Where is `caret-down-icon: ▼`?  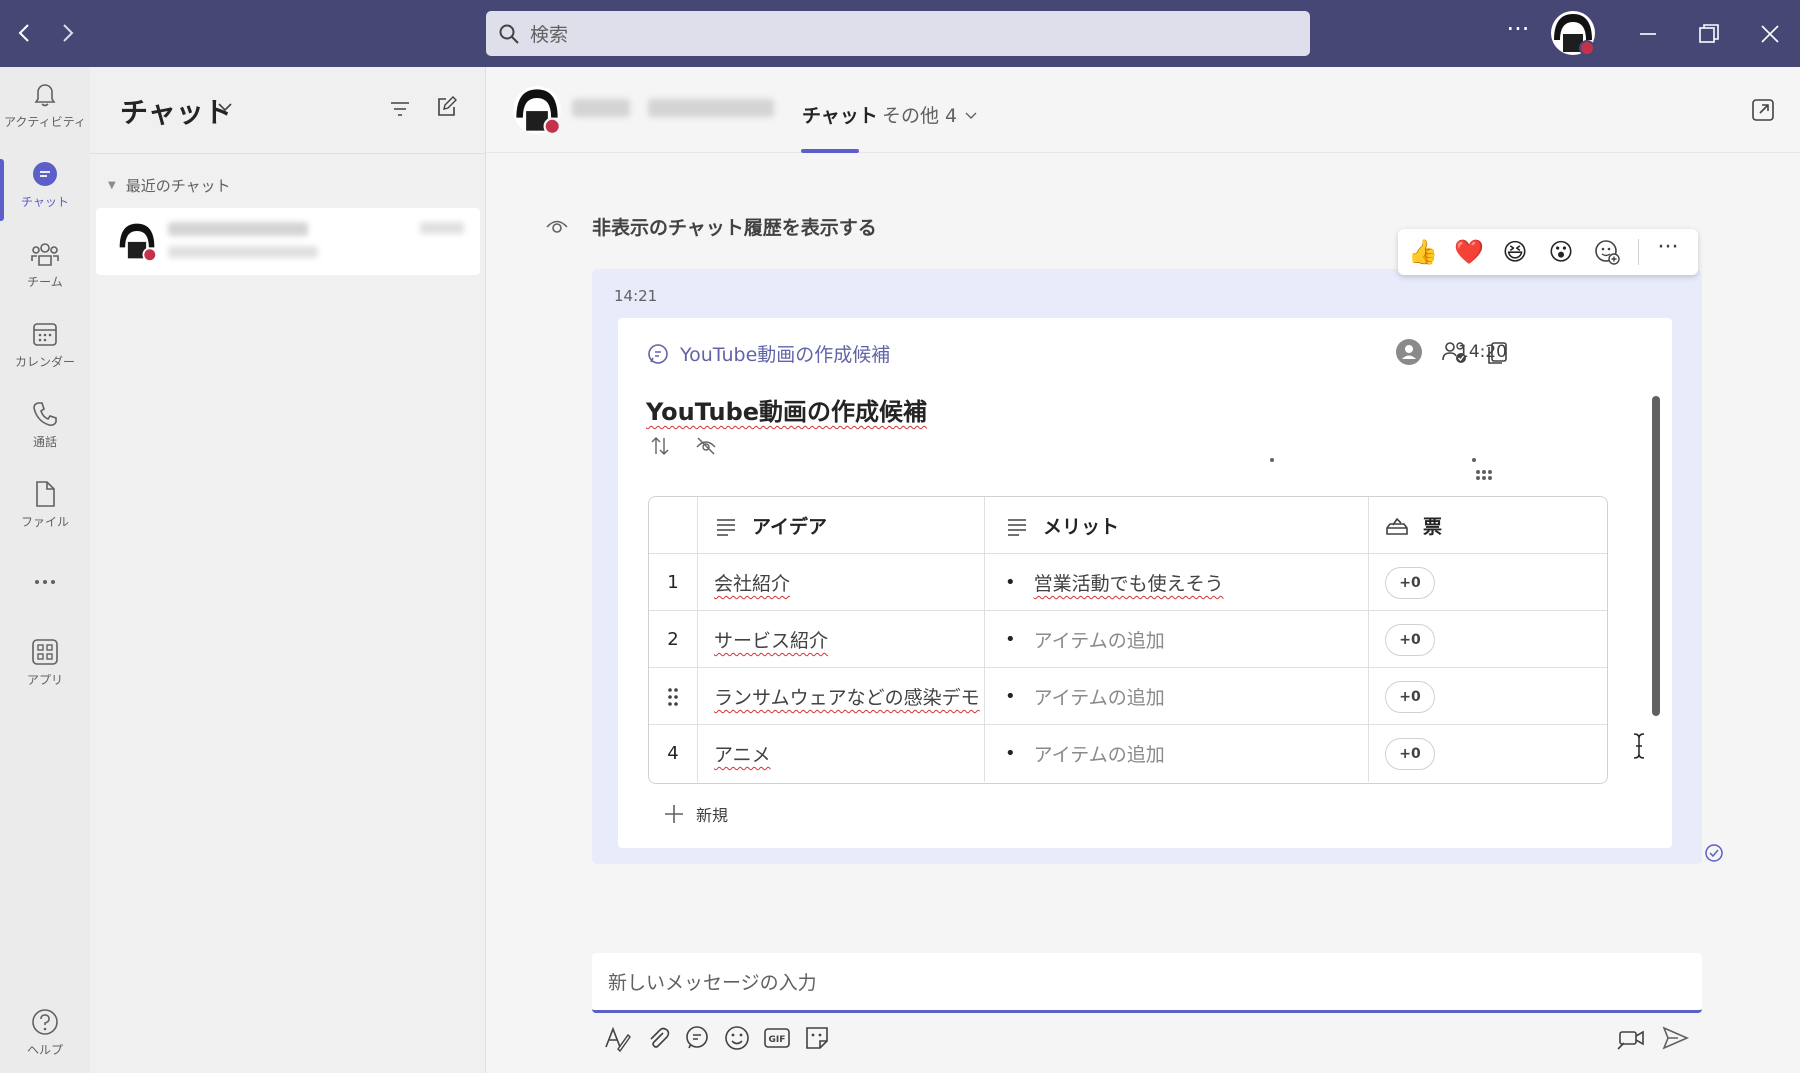
caret-down-icon: ▼ is located at coordinates (112, 185).